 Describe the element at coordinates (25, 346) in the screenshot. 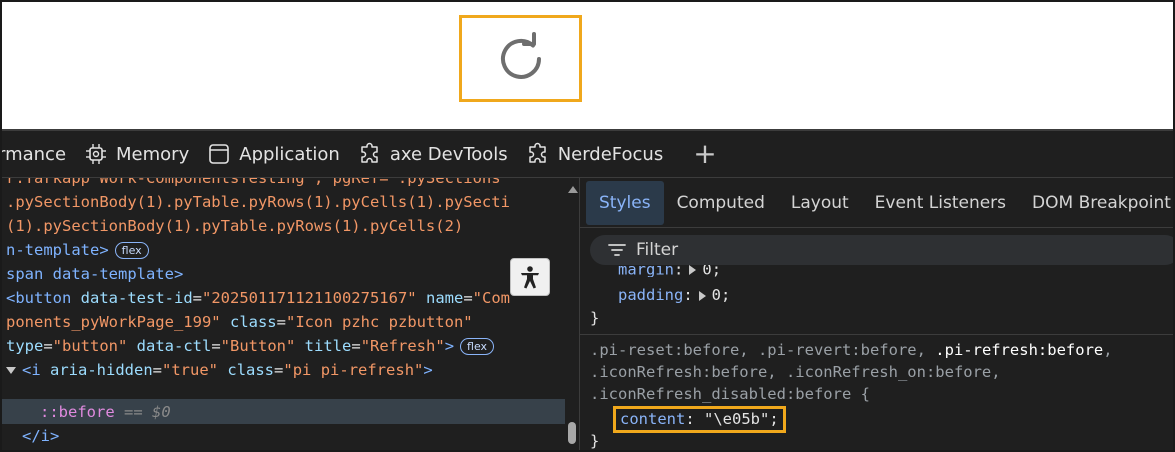

I see `code-attr: type` at that location.